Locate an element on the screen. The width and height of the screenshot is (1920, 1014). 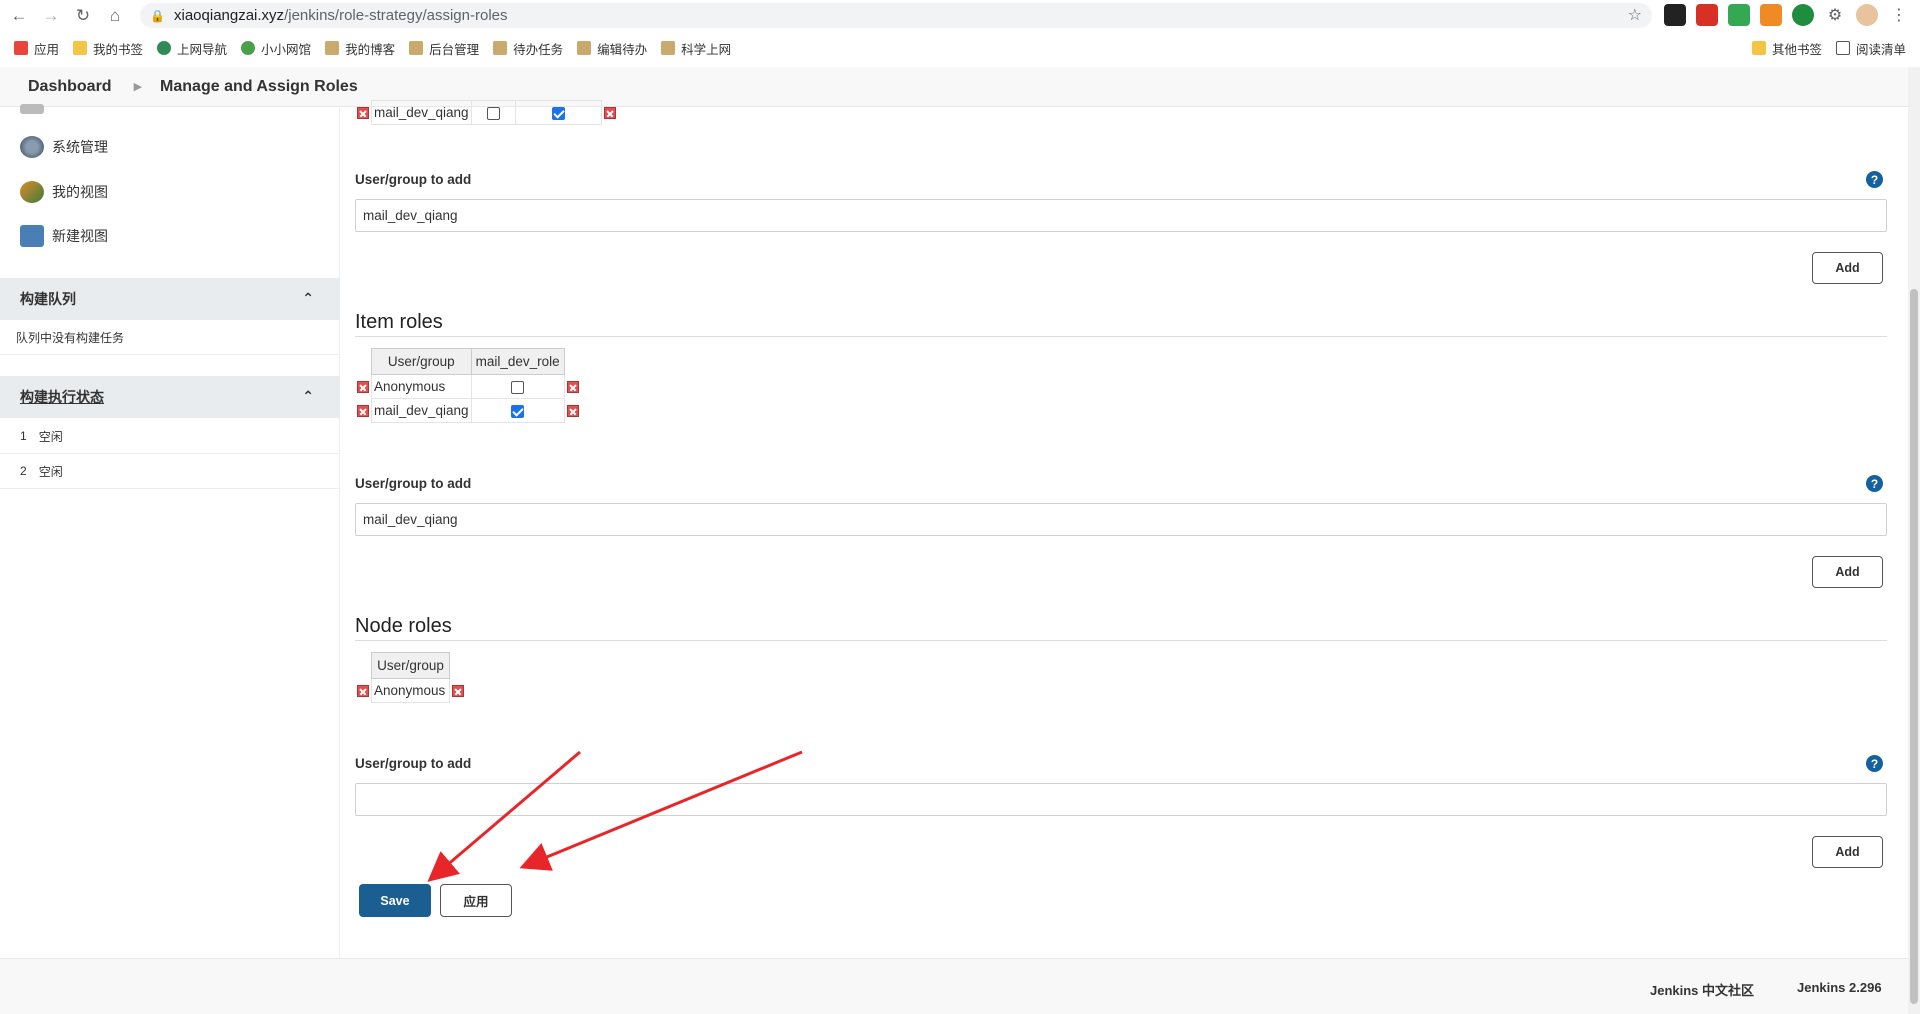
people-icon is located at coordinates (32, 192).